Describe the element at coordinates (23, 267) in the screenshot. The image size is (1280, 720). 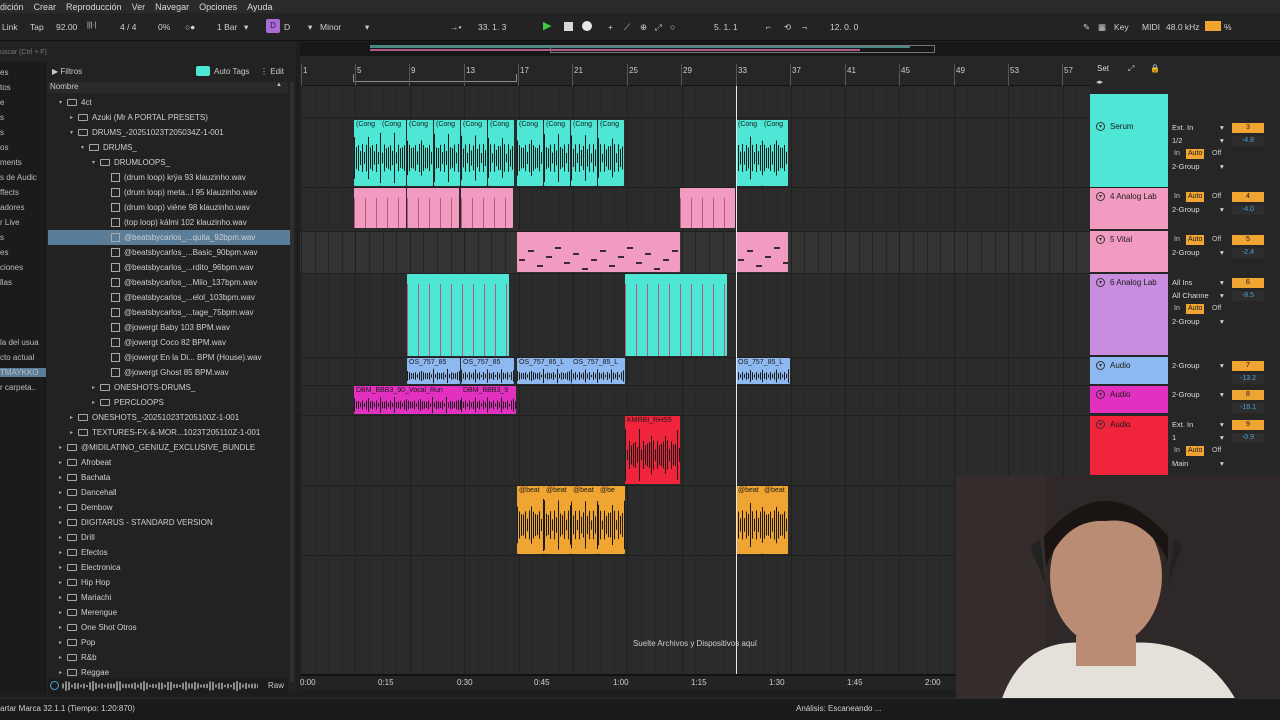
I see `places-item: ciones` at that location.